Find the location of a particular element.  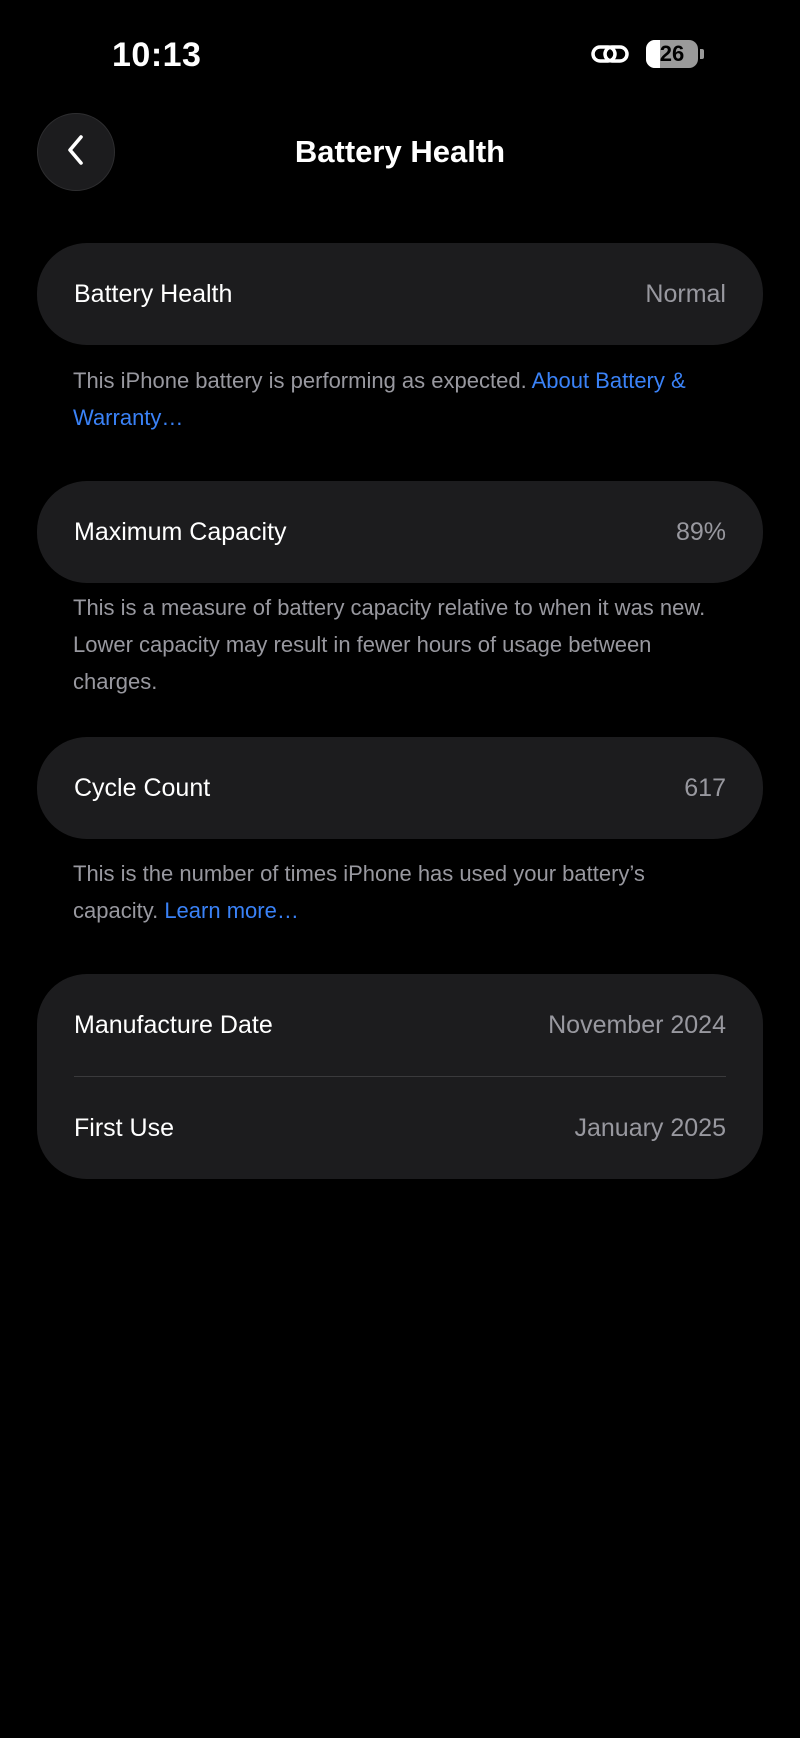

manufacture-date-value: November 2024 is located at coordinates (637, 1024).